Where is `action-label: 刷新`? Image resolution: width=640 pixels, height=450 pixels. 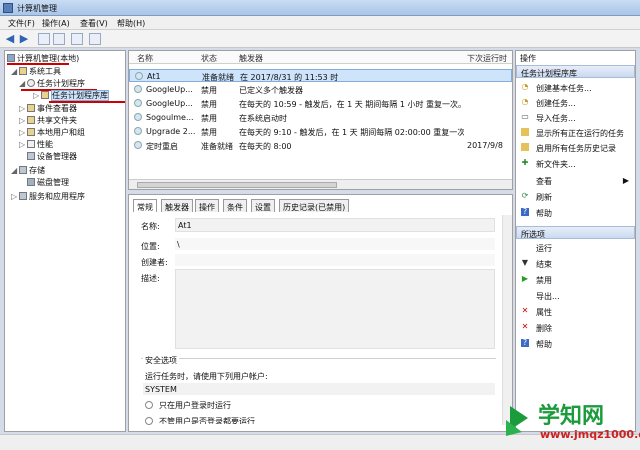 action-label: 刷新 is located at coordinates (544, 197).